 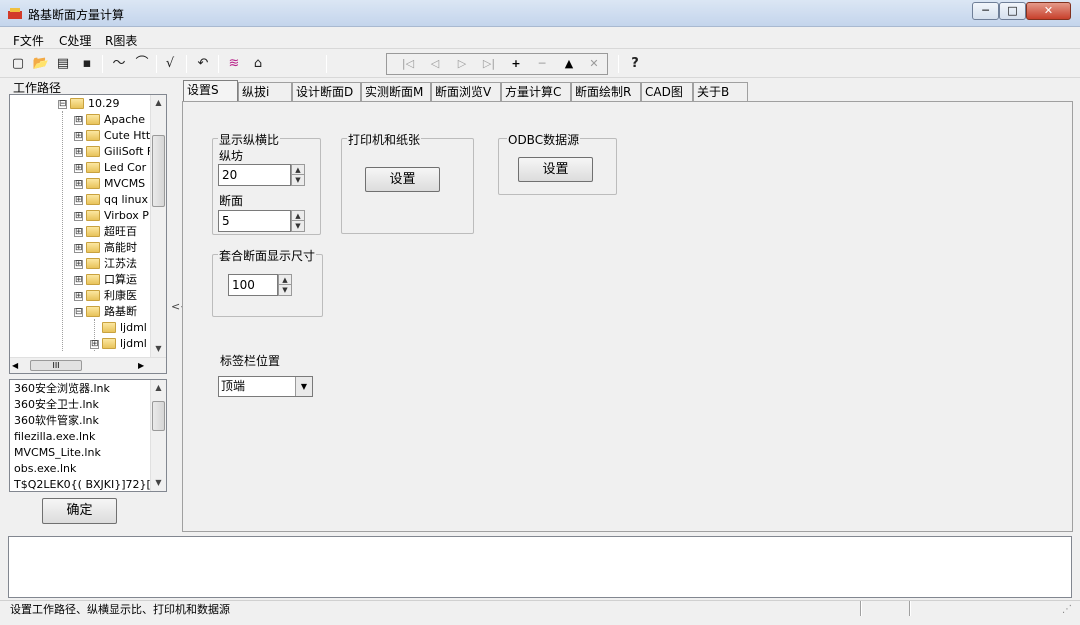 What do you see at coordinates (79, 511) in the screenshot?
I see `ok-button: 确定` at bounding box center [79, 511].